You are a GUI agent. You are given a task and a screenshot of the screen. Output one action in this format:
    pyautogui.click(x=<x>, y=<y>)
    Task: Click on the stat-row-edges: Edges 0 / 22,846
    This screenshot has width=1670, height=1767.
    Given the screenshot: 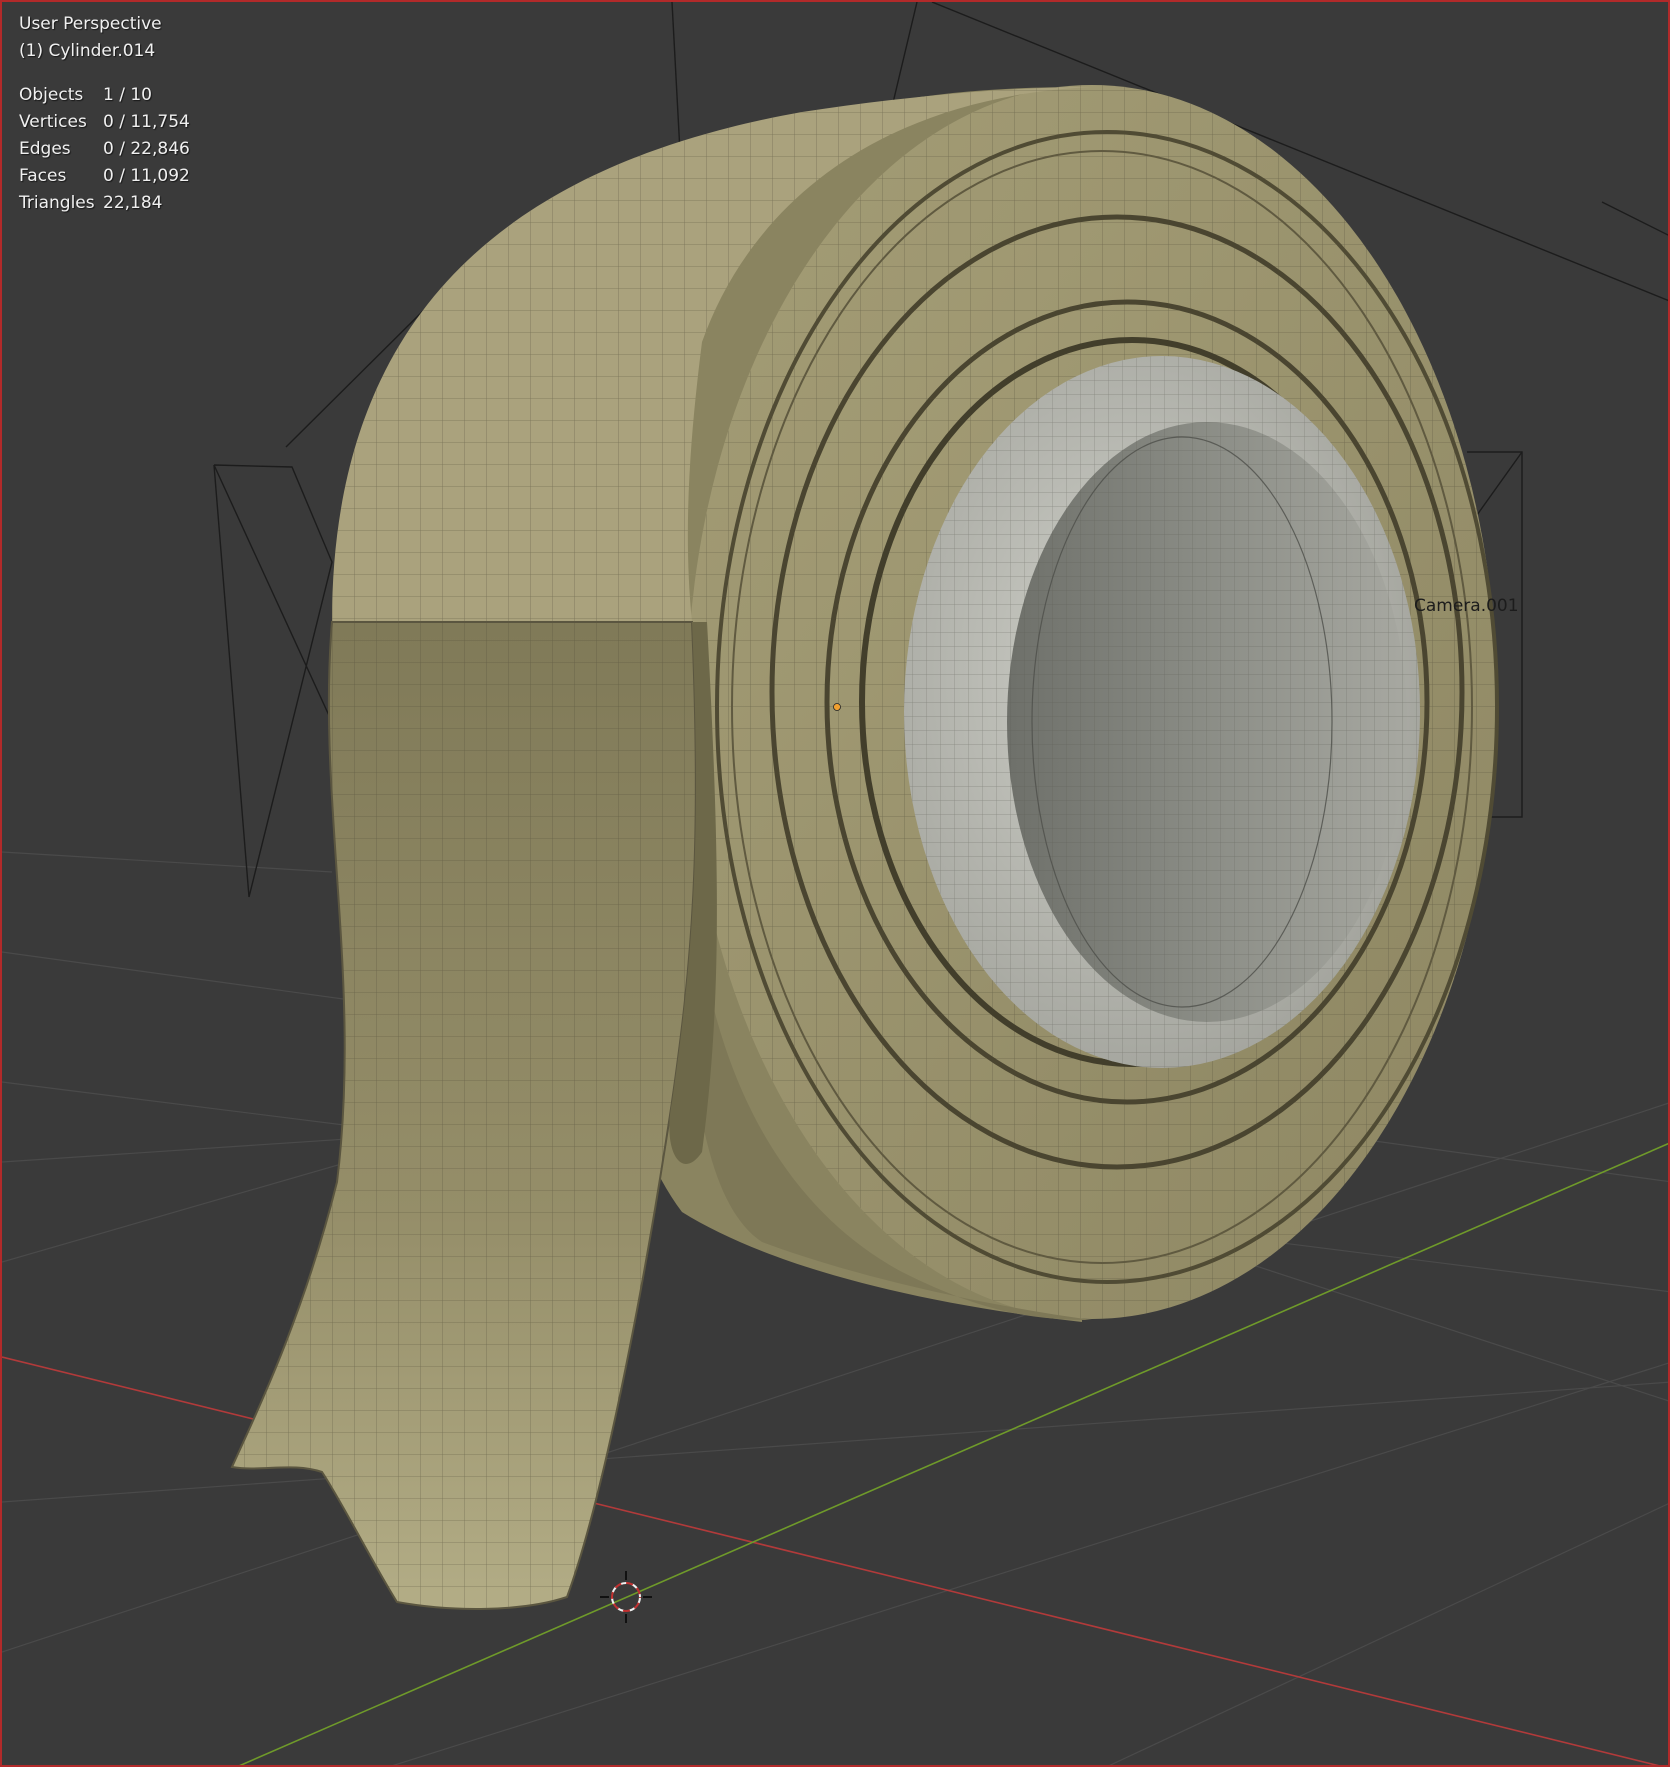 What is the action you would take?
    pyautogui.click(x=104, y=149)
    